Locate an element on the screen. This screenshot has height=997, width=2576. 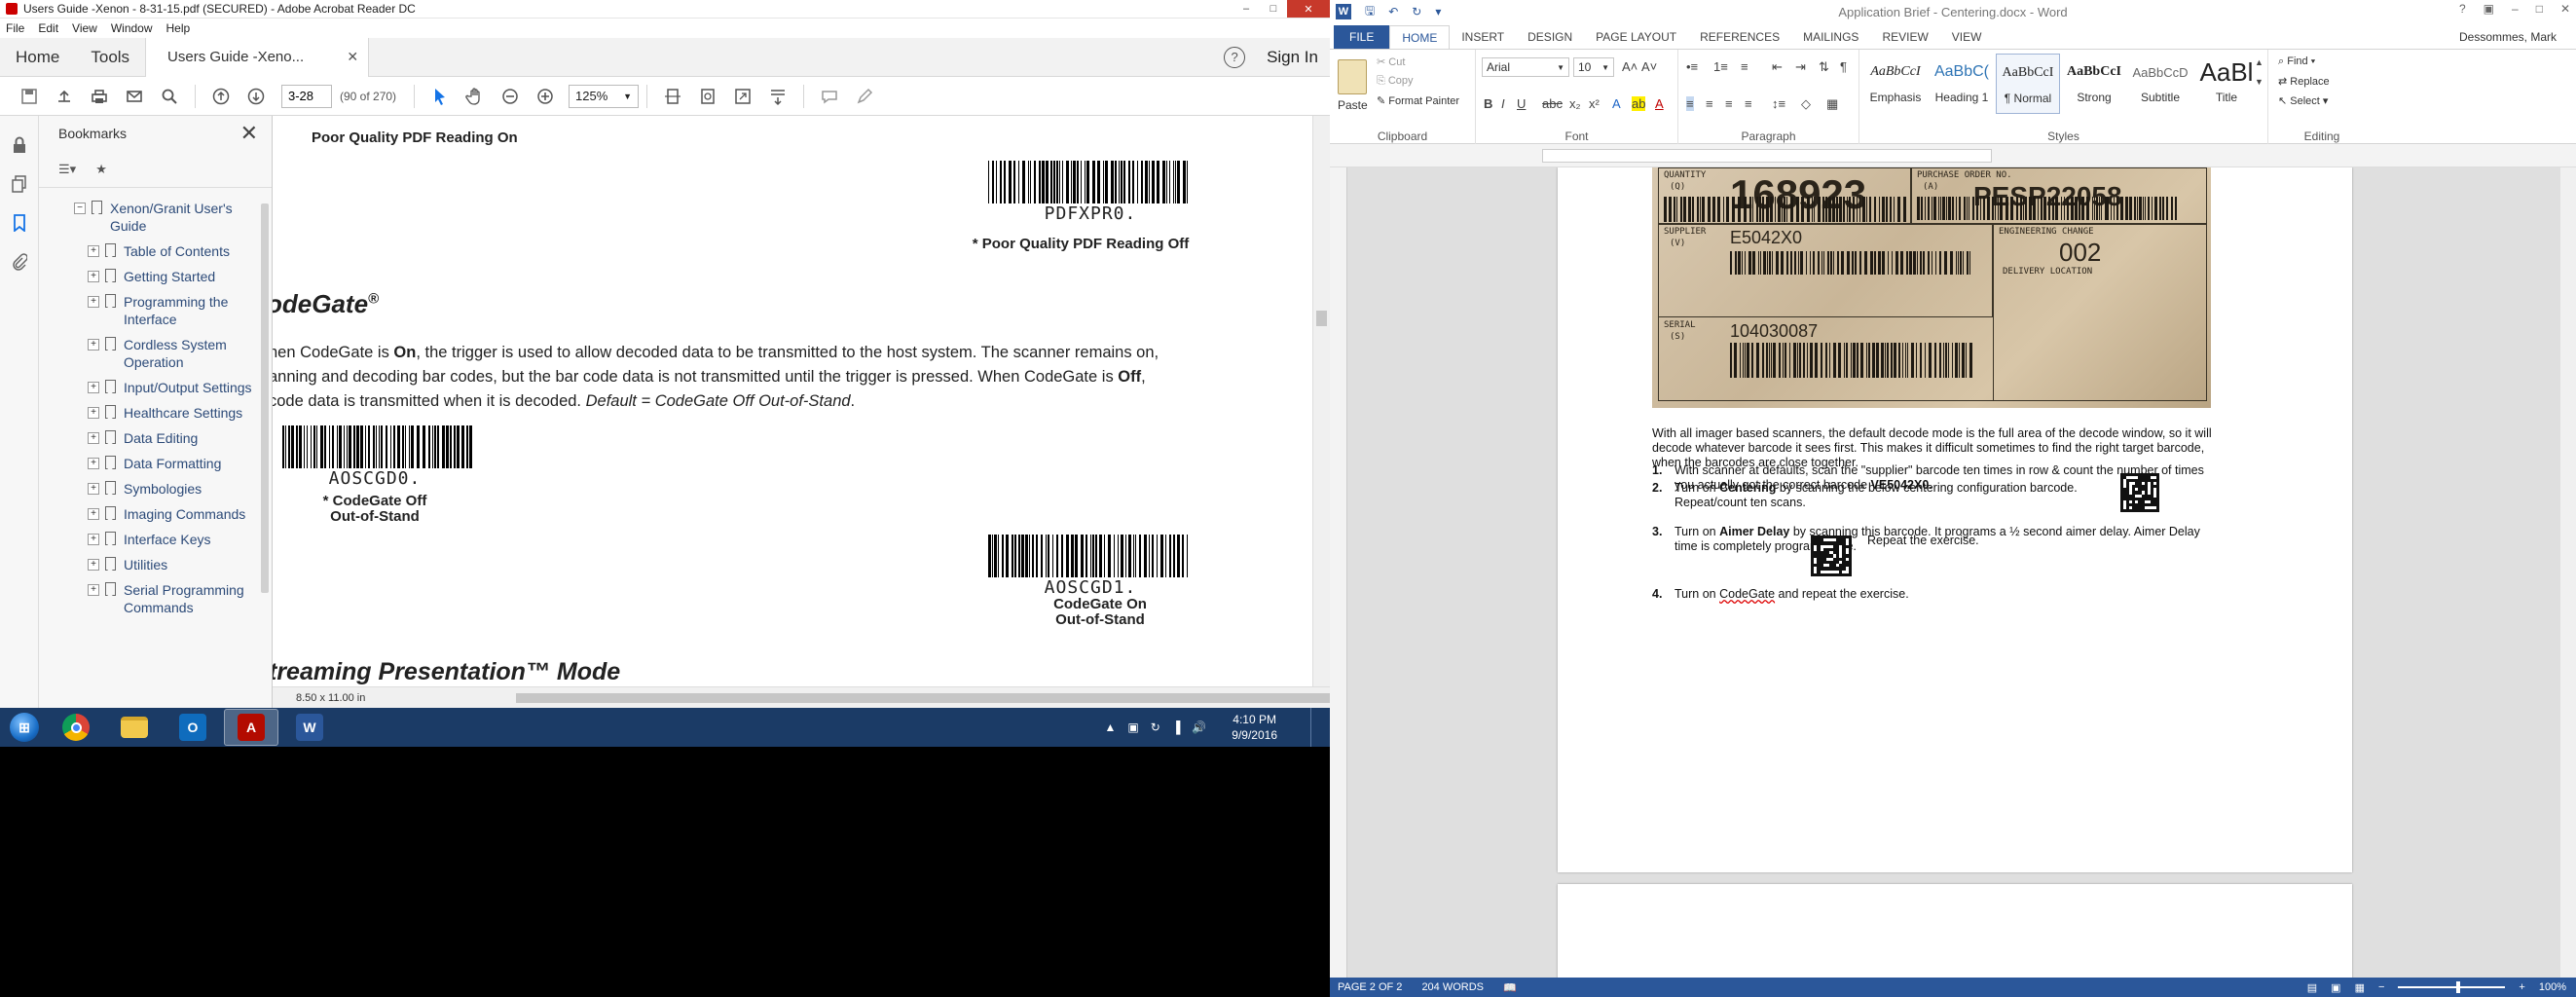
save-icon is located at coordinates (29, 96).